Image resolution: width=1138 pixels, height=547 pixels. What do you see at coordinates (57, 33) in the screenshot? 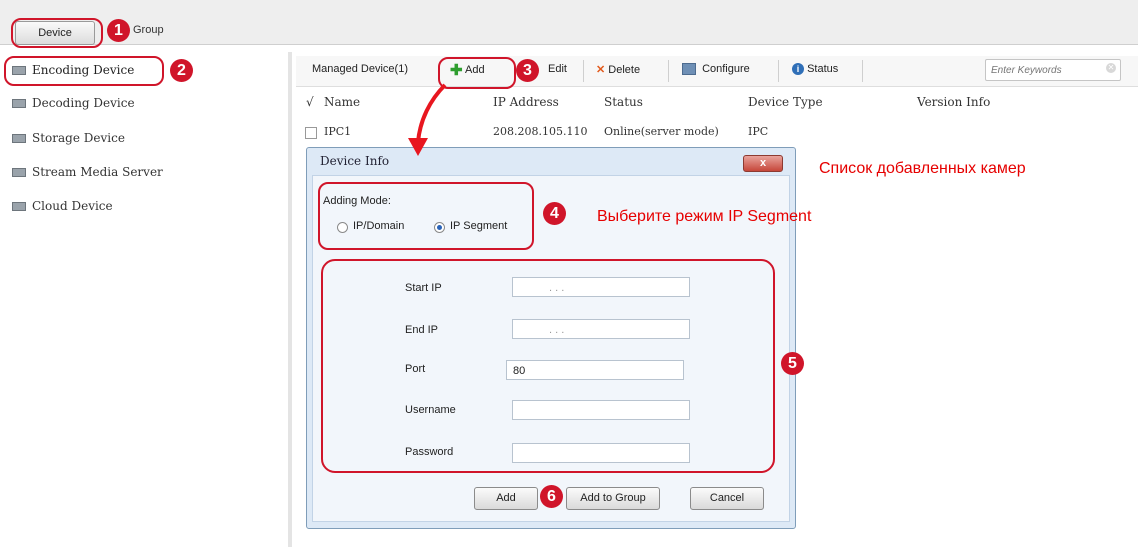
I see `annotation-ring-device-tab` at bounding box center [57, 33].